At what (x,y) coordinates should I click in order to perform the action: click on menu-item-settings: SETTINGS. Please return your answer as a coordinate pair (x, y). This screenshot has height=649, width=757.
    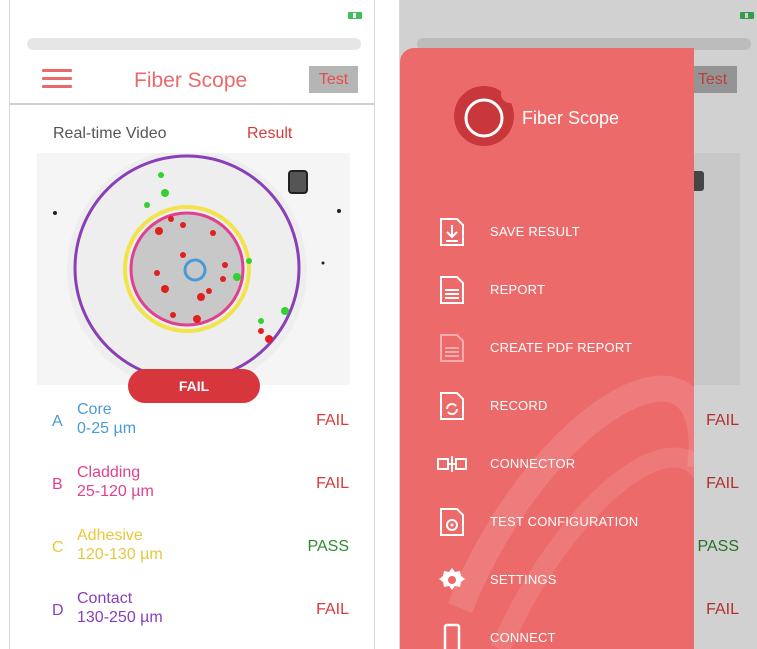
    Looking at the image, I should click on (564, 580).